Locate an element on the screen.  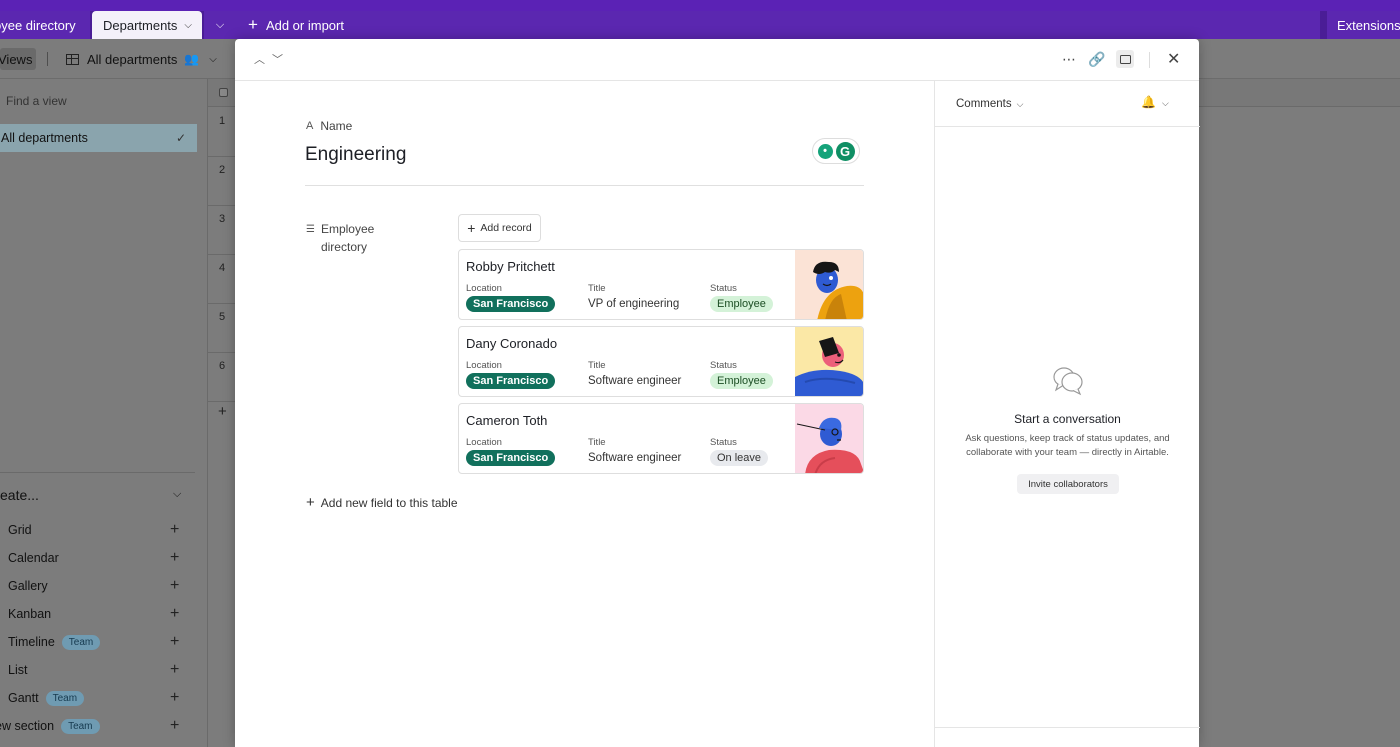
views-button: Views is located at coordinates (18, 59).